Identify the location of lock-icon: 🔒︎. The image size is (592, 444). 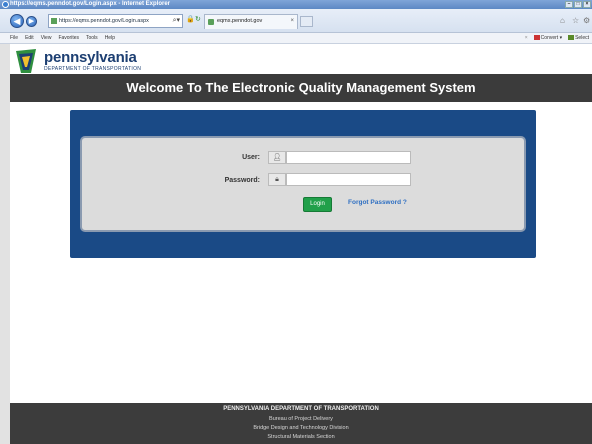
(277, 179).